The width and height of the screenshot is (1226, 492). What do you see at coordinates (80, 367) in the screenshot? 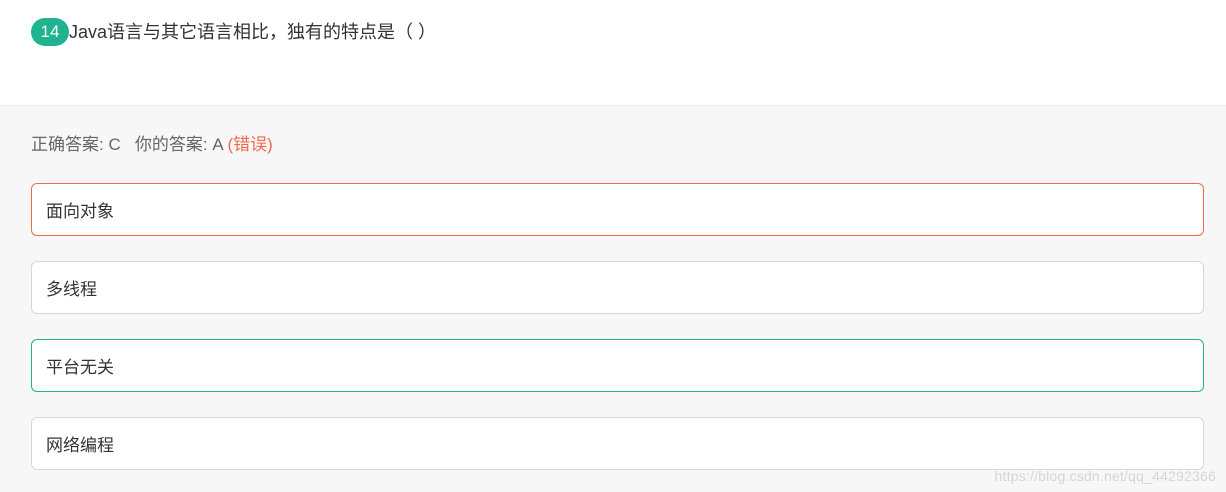
I see `option-c-text: 平台无关` at bounding box center [80, 367].